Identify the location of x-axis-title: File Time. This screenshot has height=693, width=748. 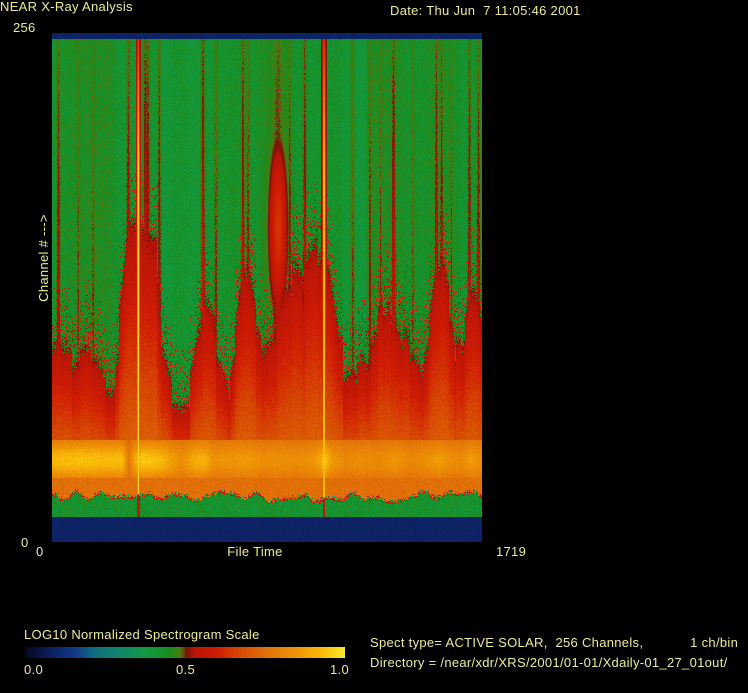
(255, 551).